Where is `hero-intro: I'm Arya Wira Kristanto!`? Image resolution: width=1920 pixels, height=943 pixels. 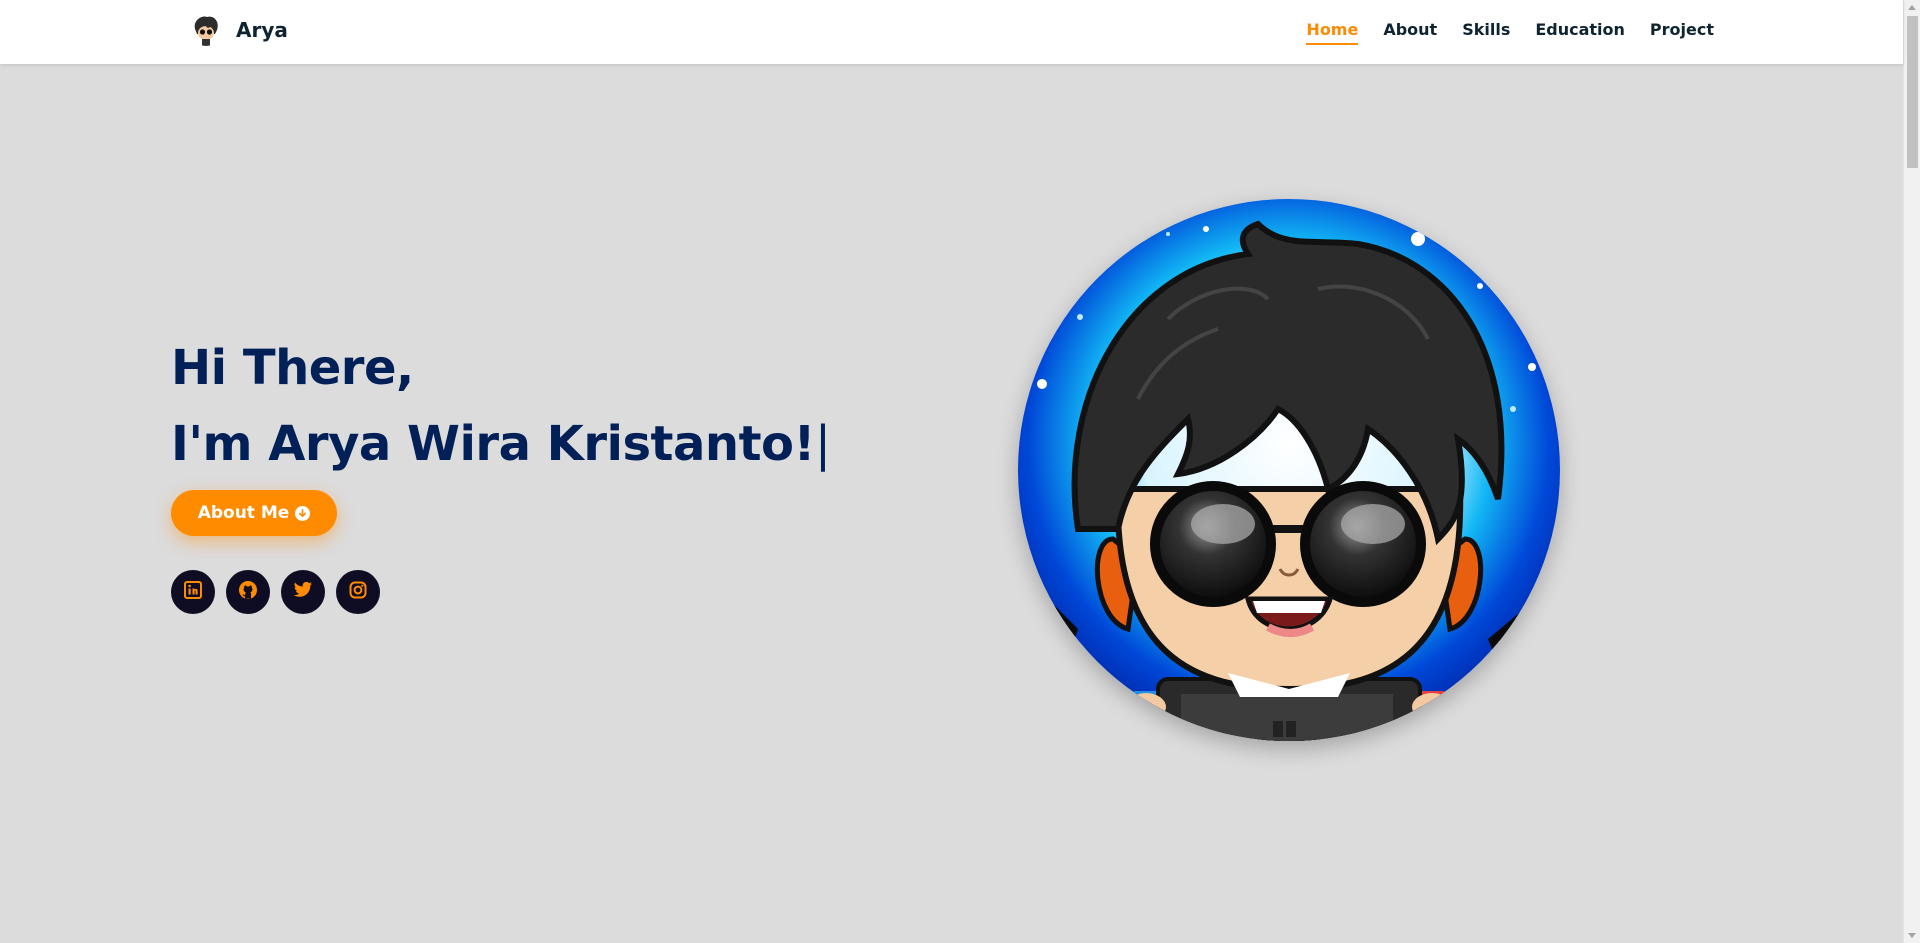
hero-intro: I'm Arya Wira Kristanto! is located at coordinates (493, 444).